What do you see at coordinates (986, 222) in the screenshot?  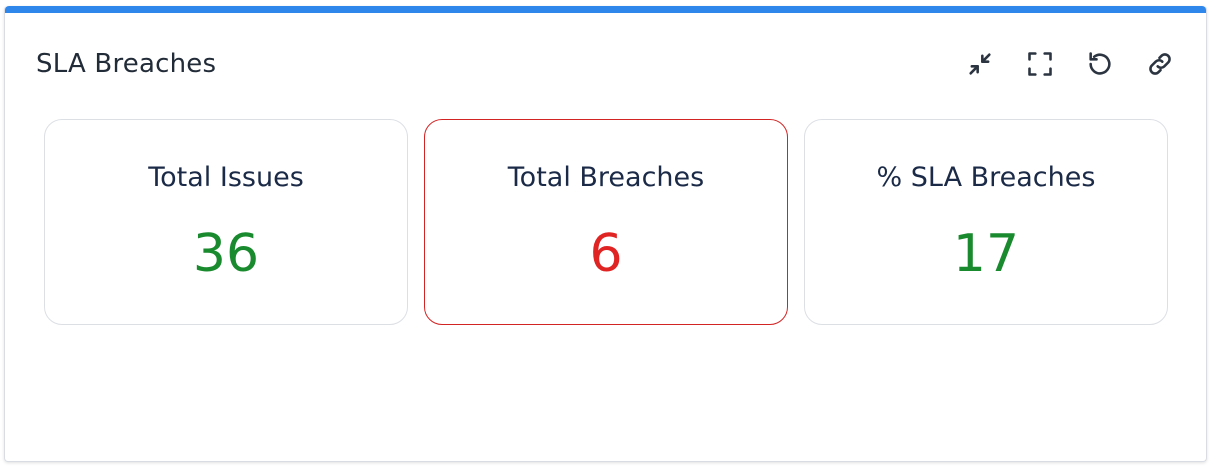 I see `sla-breach-percent-card: % SLA Breaches 17` at bounding box center [986, 222].